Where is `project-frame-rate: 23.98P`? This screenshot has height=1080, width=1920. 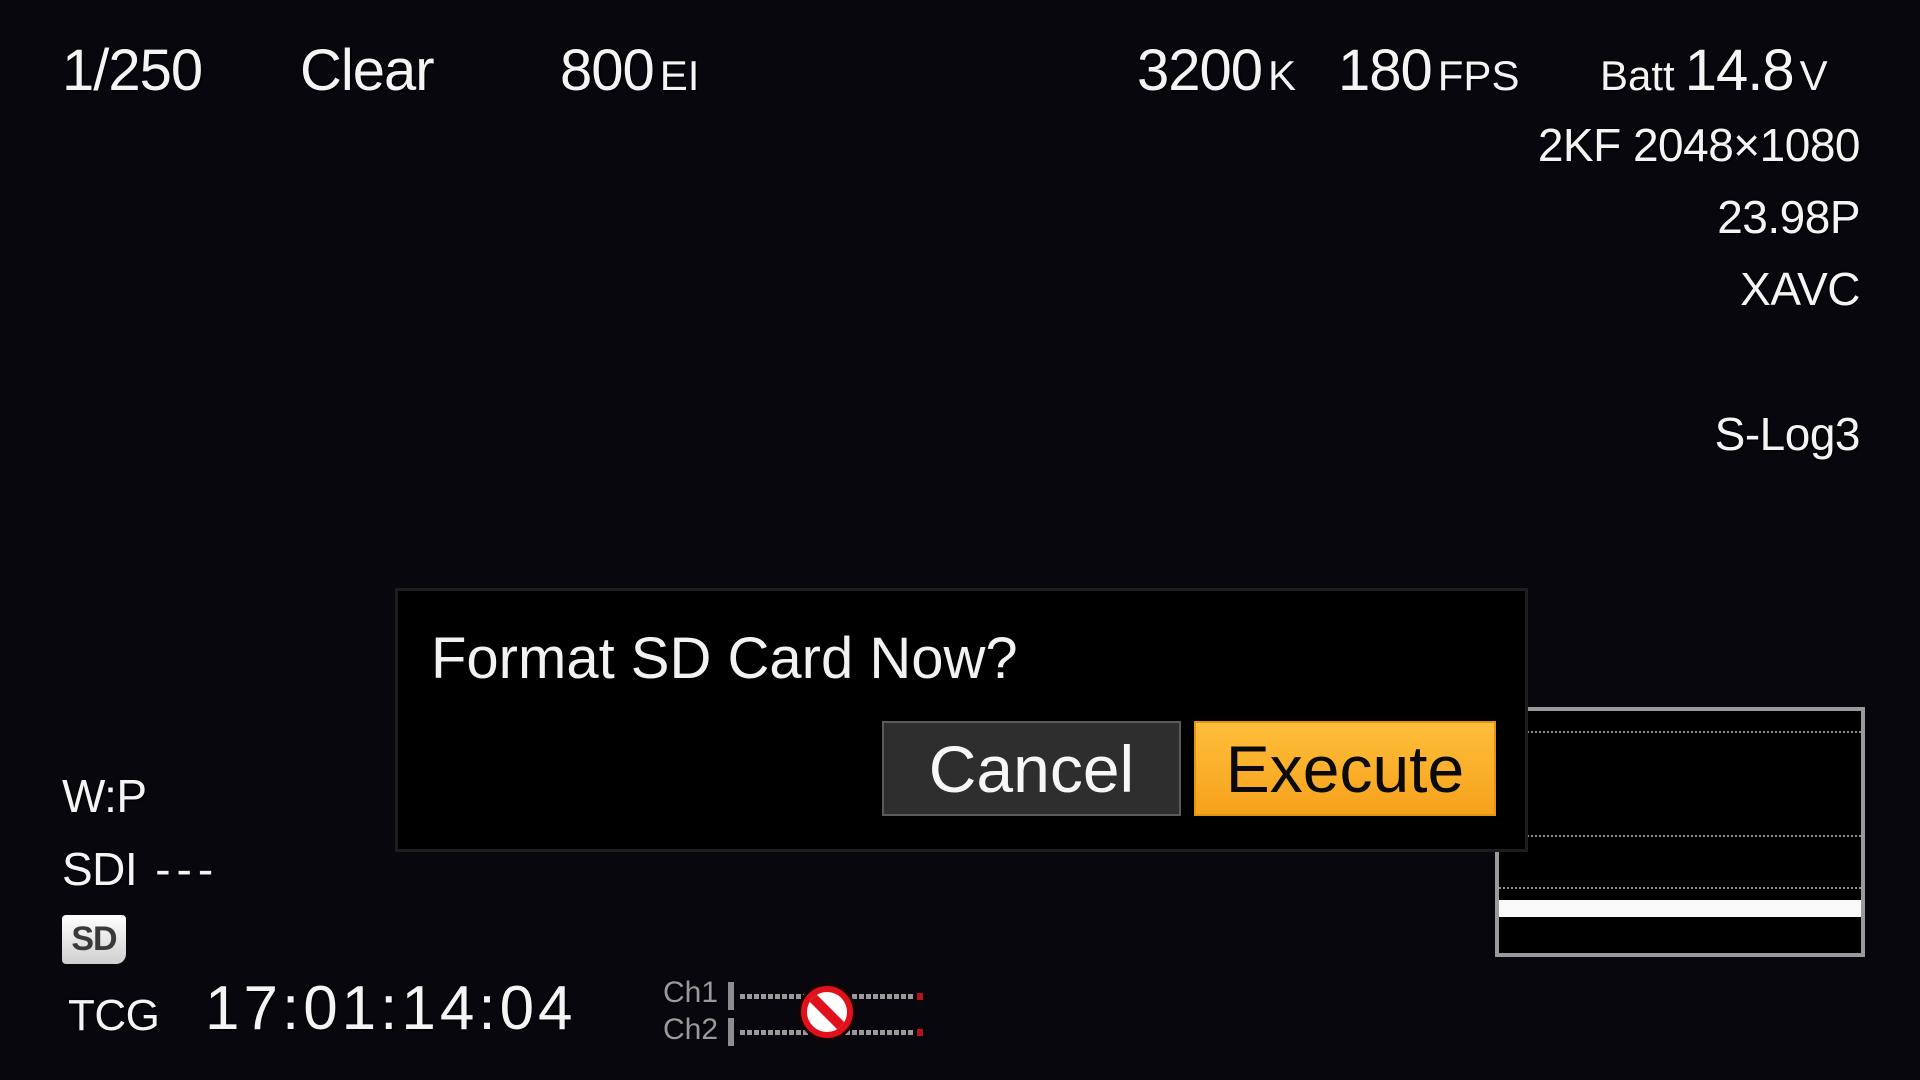 project-frame-rate: 23.98P is located at coordinates (1788, 217).